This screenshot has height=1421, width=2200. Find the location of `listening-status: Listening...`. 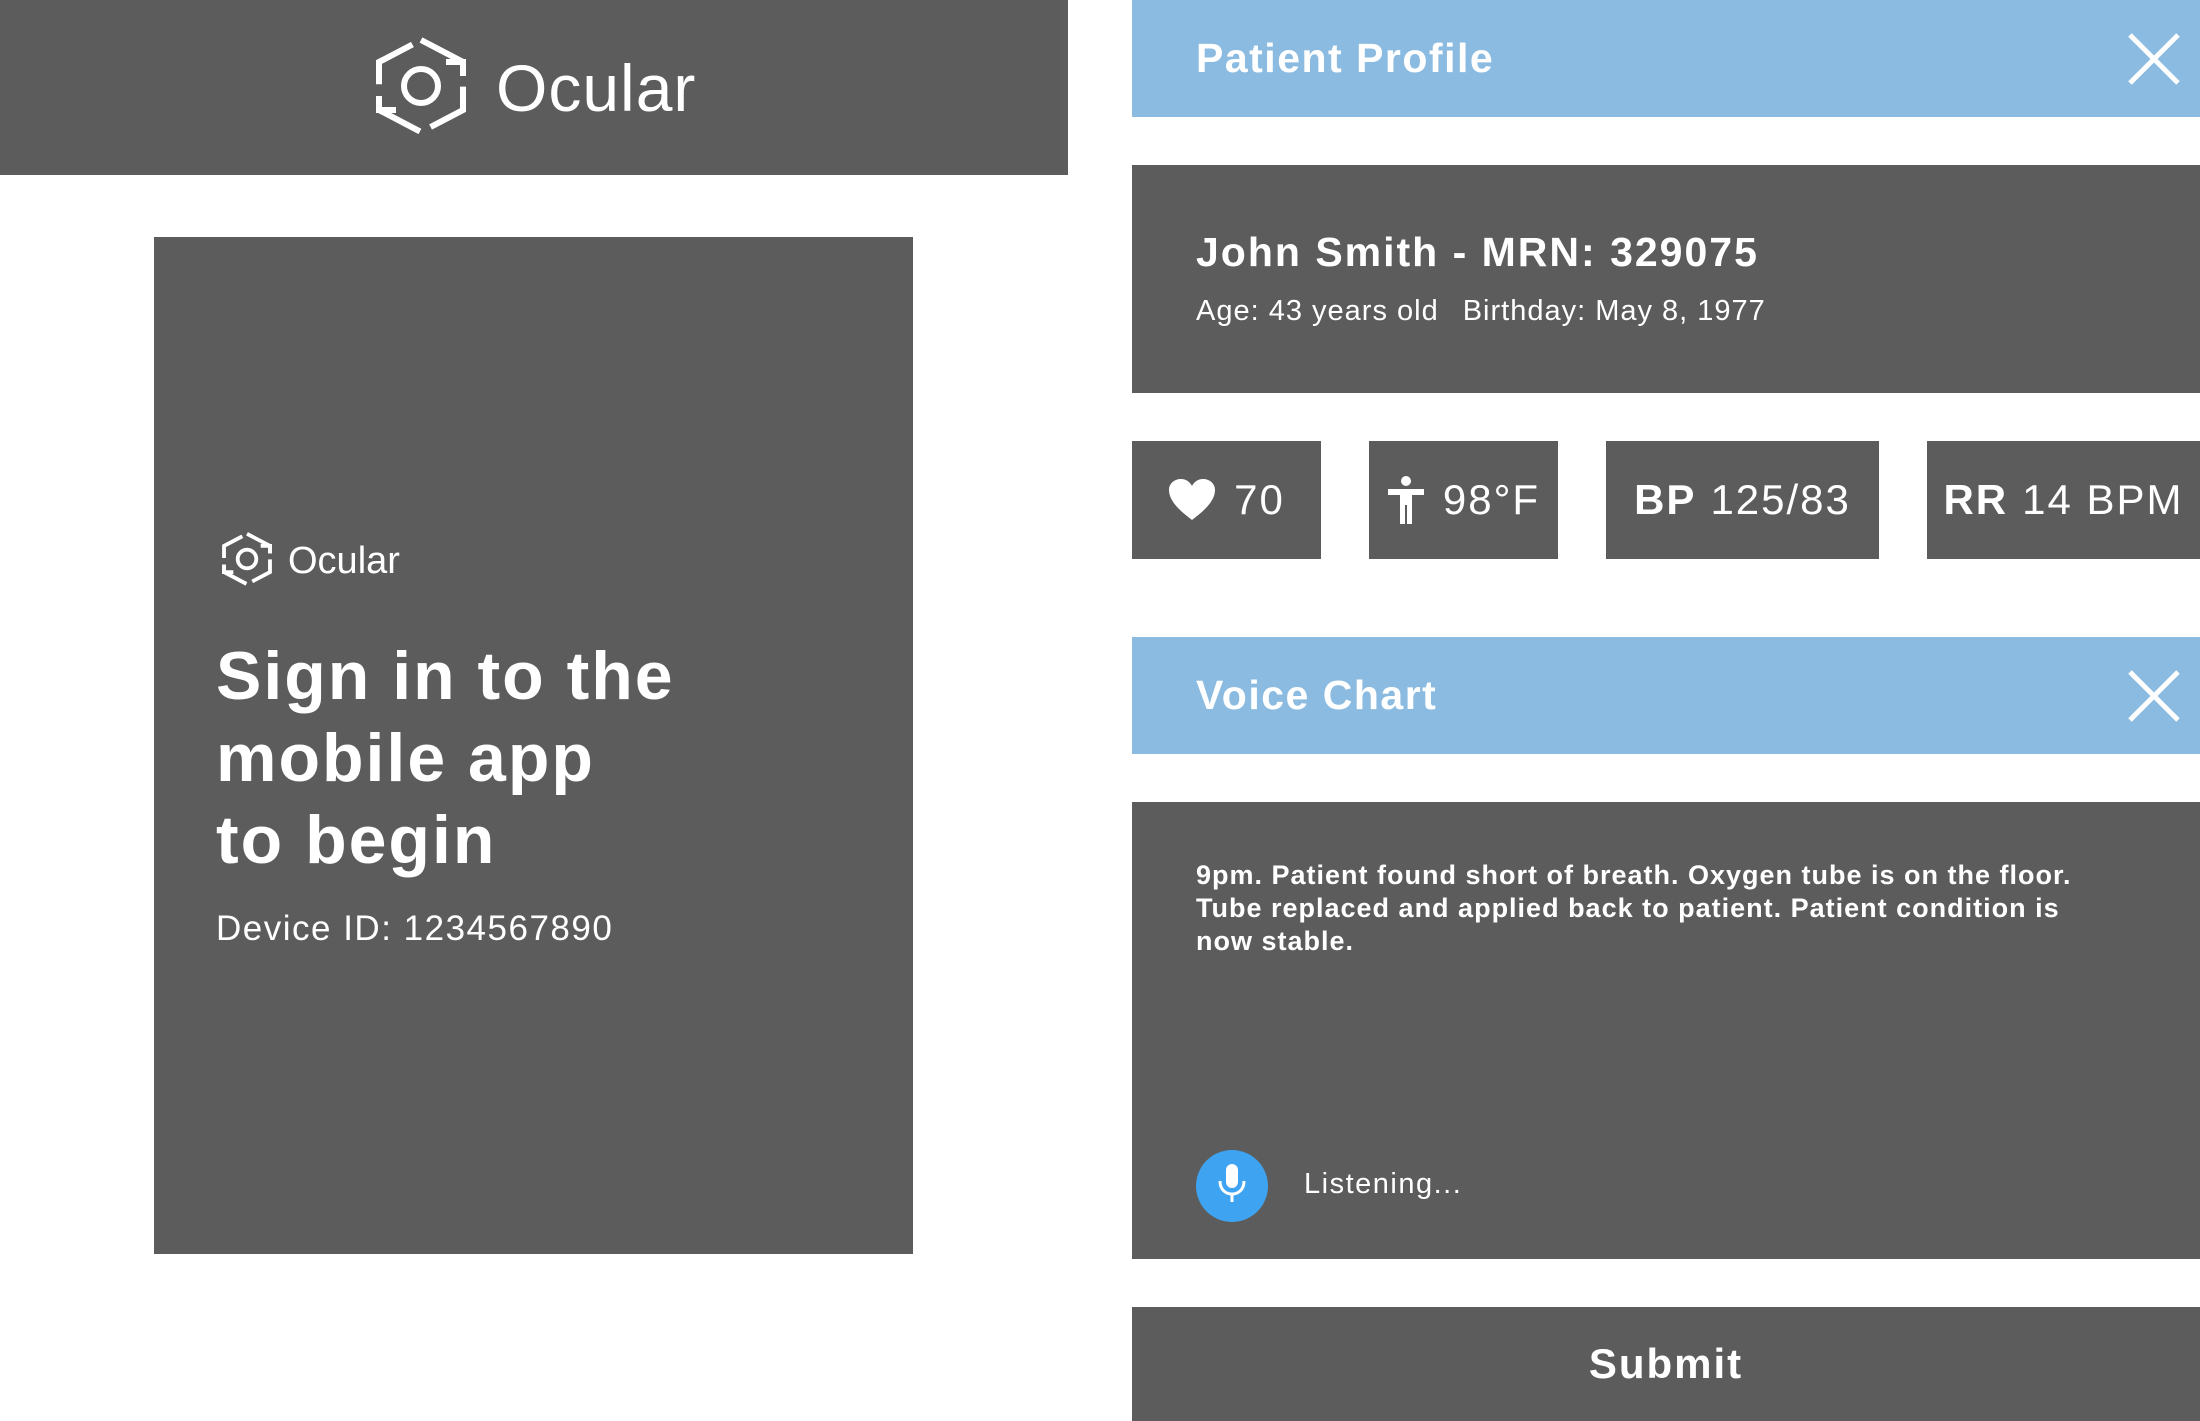

listening-status: Listening... is located at coordinates (1383, 1184).